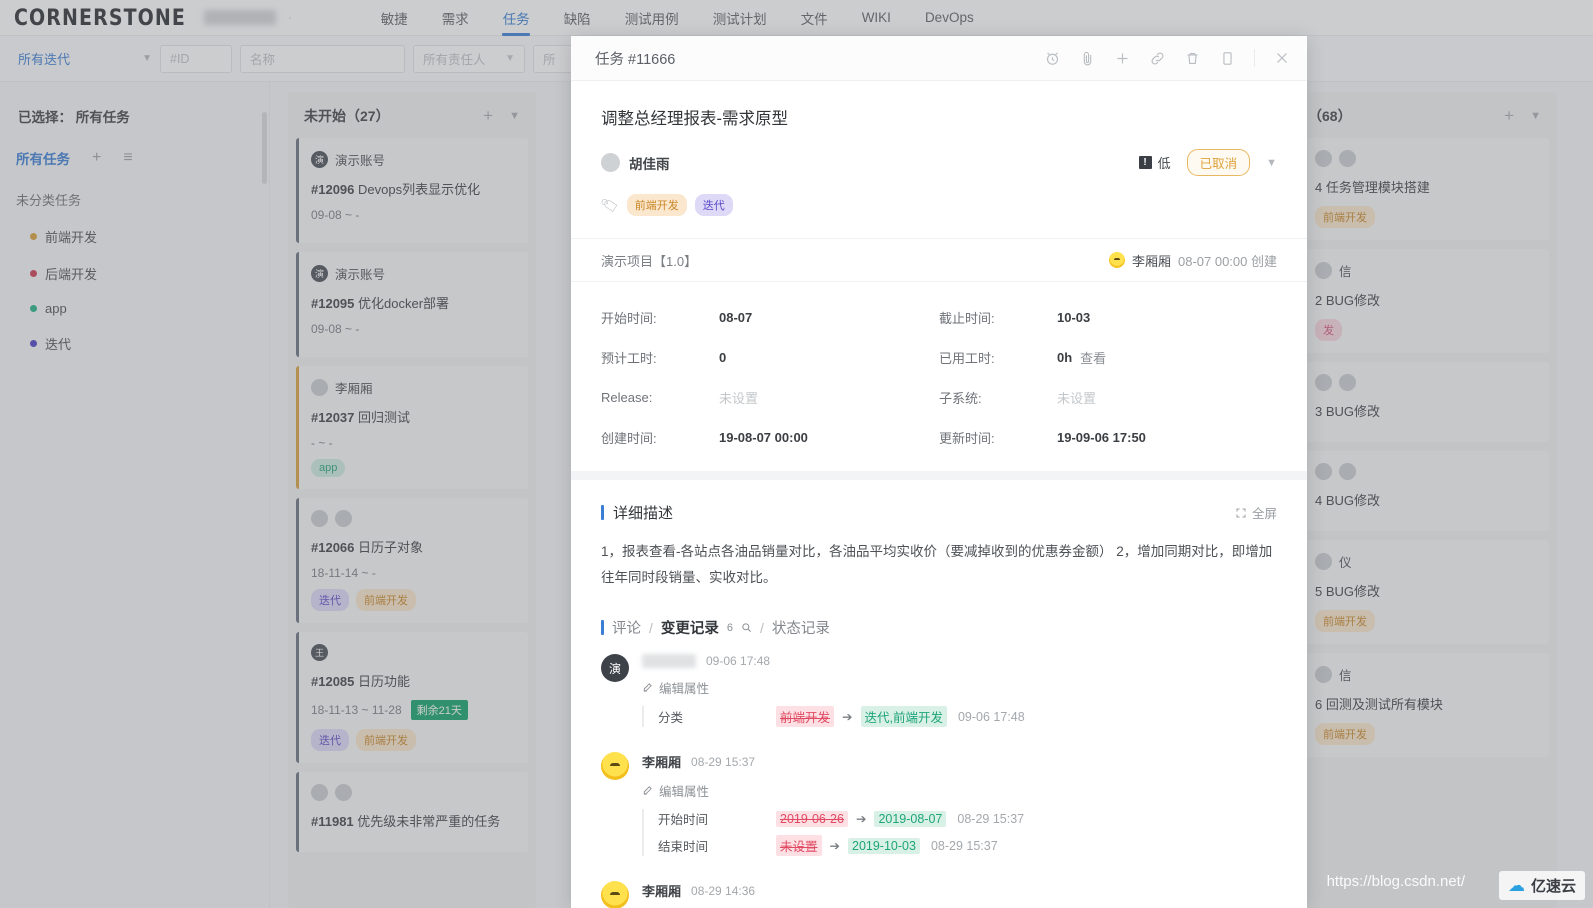  Describe the element at coordinates (1192, 58) in the screenshot. I see `trash-icon` at that location.